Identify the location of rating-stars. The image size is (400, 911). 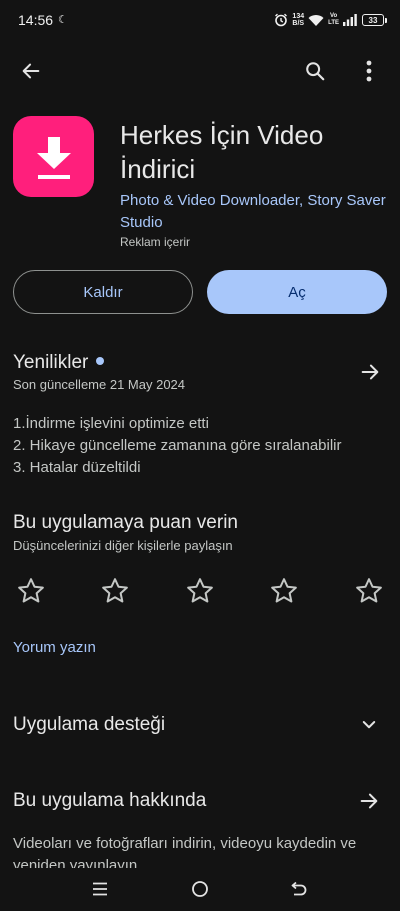
(200, 591).